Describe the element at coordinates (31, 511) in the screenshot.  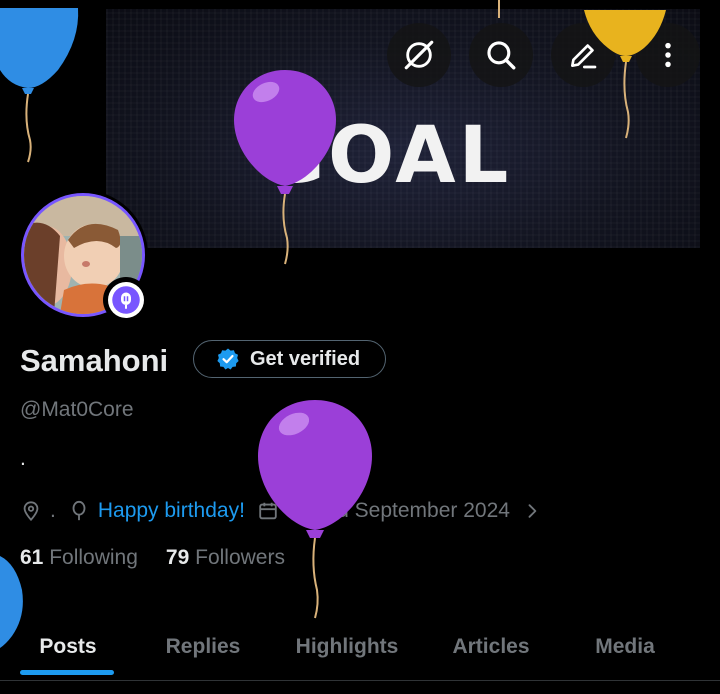
I see `location-pin-icon` at that location.